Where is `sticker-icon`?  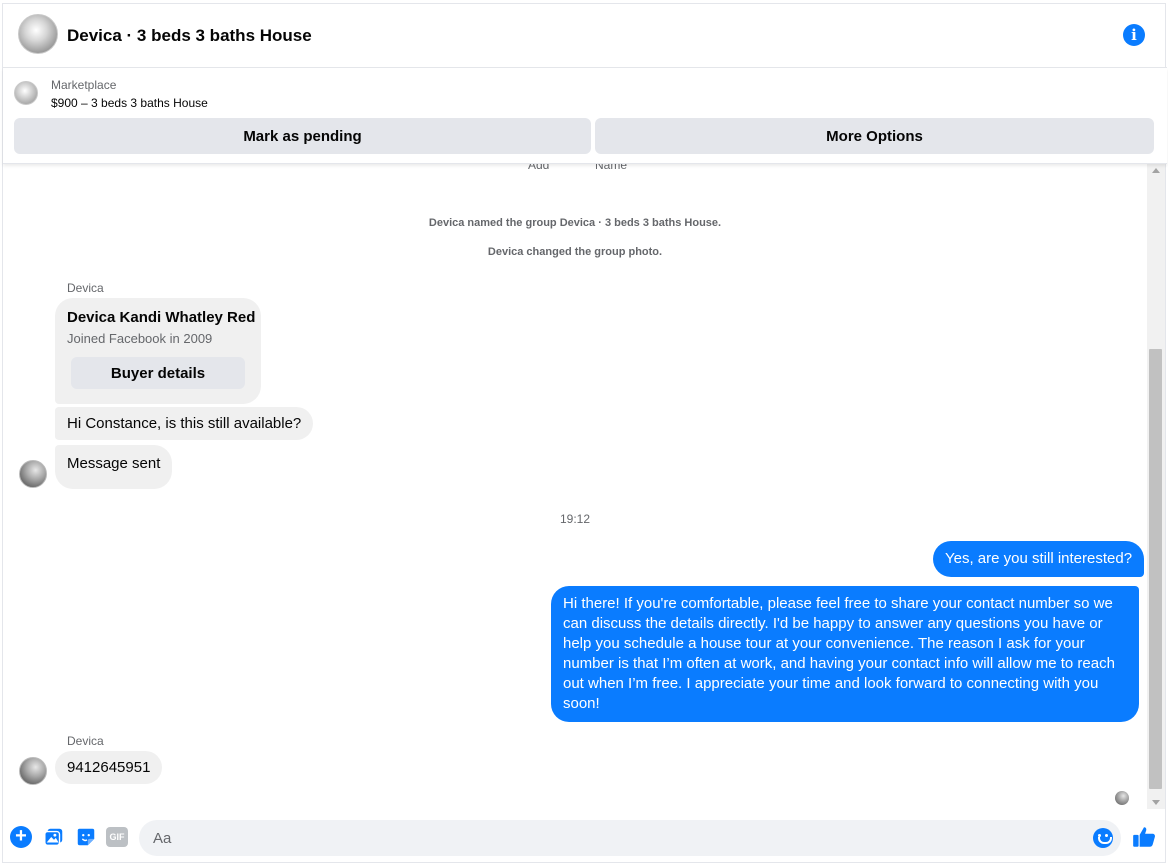
sticker-icon is located at coordinates (86, 837).